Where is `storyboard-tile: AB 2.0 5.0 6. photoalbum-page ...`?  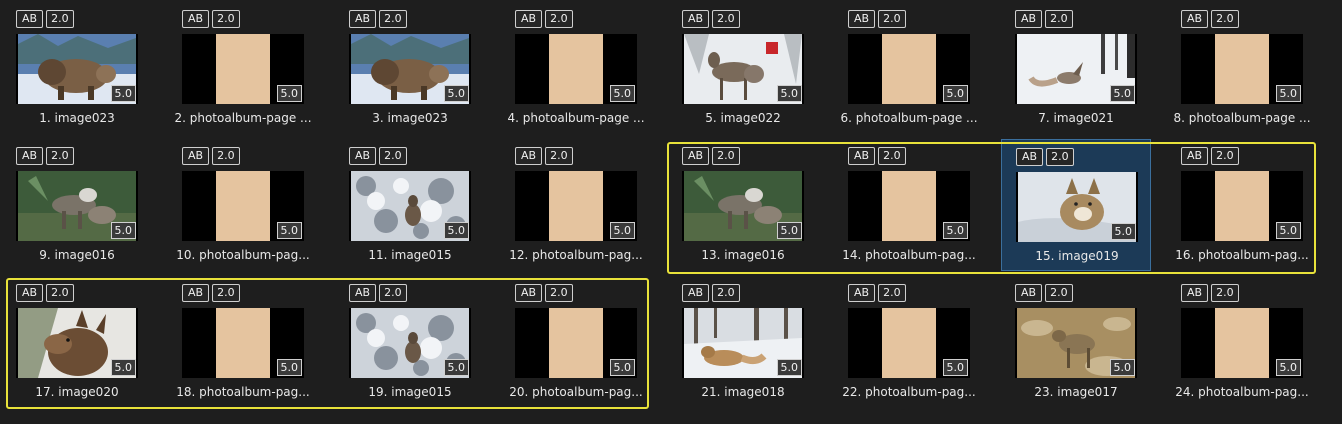
storyboard-tile: AB 2.0 5.0 6. photoalbum-page ... is located at coordinates (909, 68).